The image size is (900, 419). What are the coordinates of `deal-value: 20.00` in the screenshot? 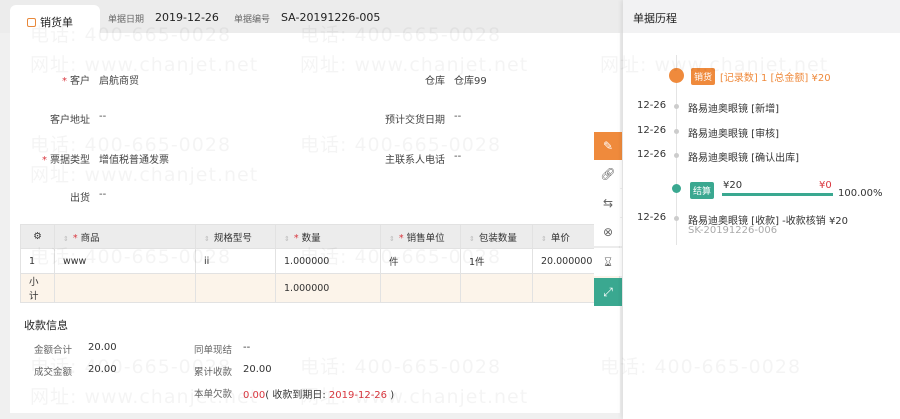 It's located at (102, 369).